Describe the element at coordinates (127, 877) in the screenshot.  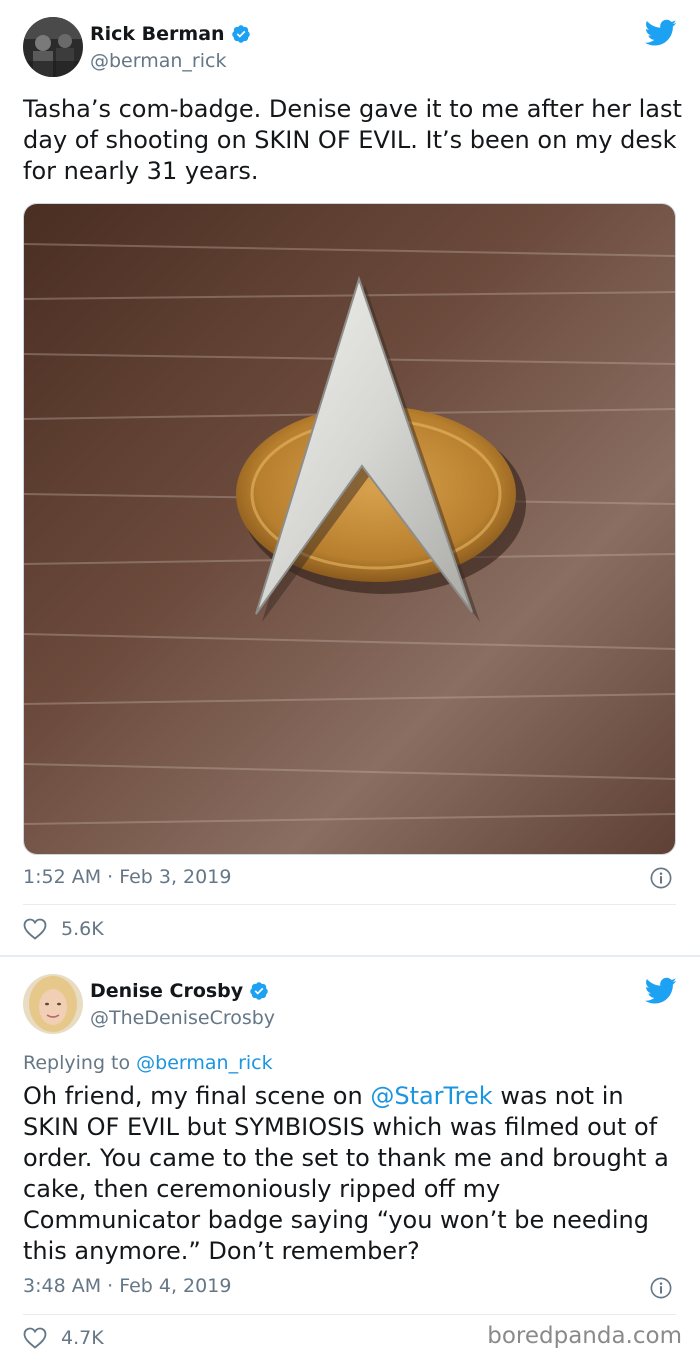
I see `timestamp: 1:52 AM · Feb 3, 2019` at that location.